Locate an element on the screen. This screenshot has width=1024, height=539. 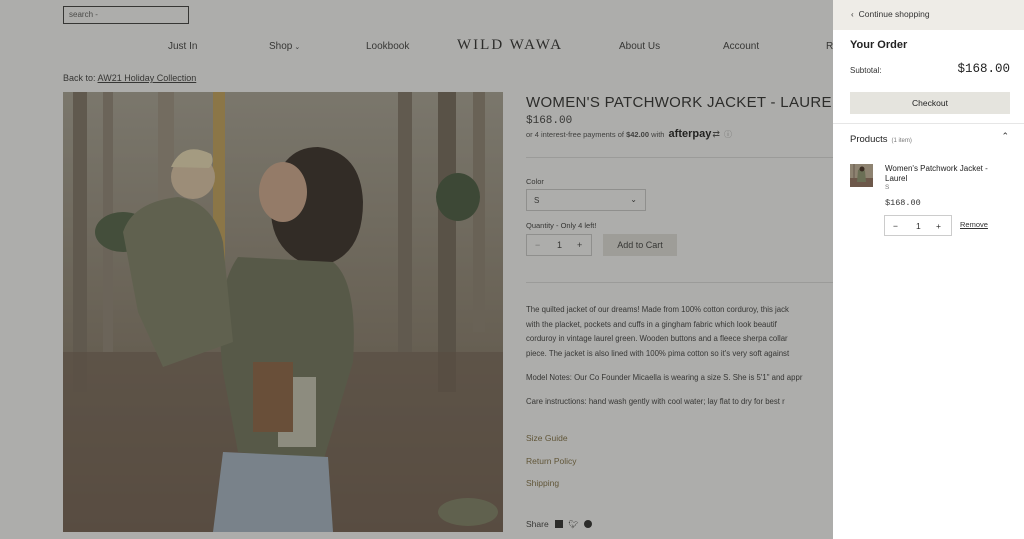
minus-icon: − is located at coordinates (895, 226).